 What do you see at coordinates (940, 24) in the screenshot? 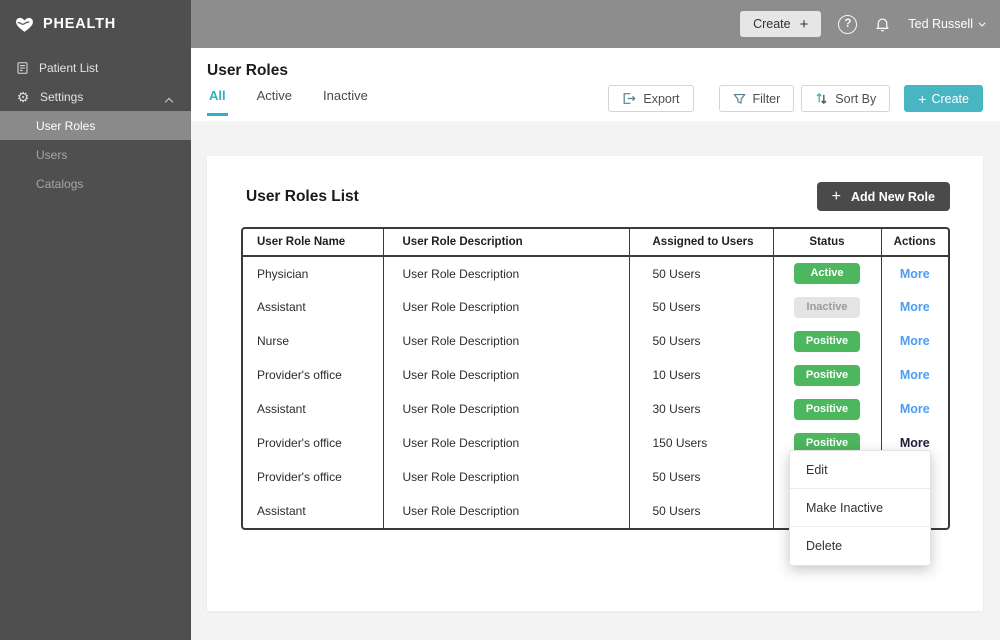
I see `user-name: Ted Russell` at bounding box center [940, 24].